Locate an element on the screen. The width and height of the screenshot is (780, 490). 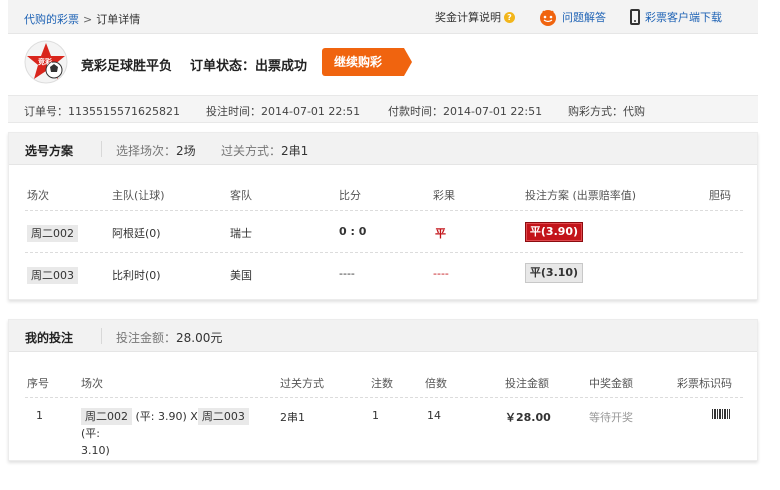
bet-match-combo: 周二002 (平: 3.90) X 周二003 (平: 3.10) is located at coordinates (176, 433).